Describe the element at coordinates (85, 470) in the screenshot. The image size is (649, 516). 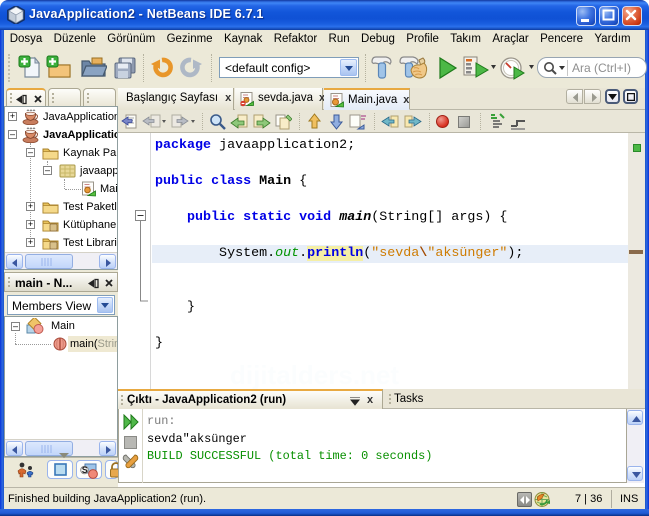
I see `svg-text: S` at that location.